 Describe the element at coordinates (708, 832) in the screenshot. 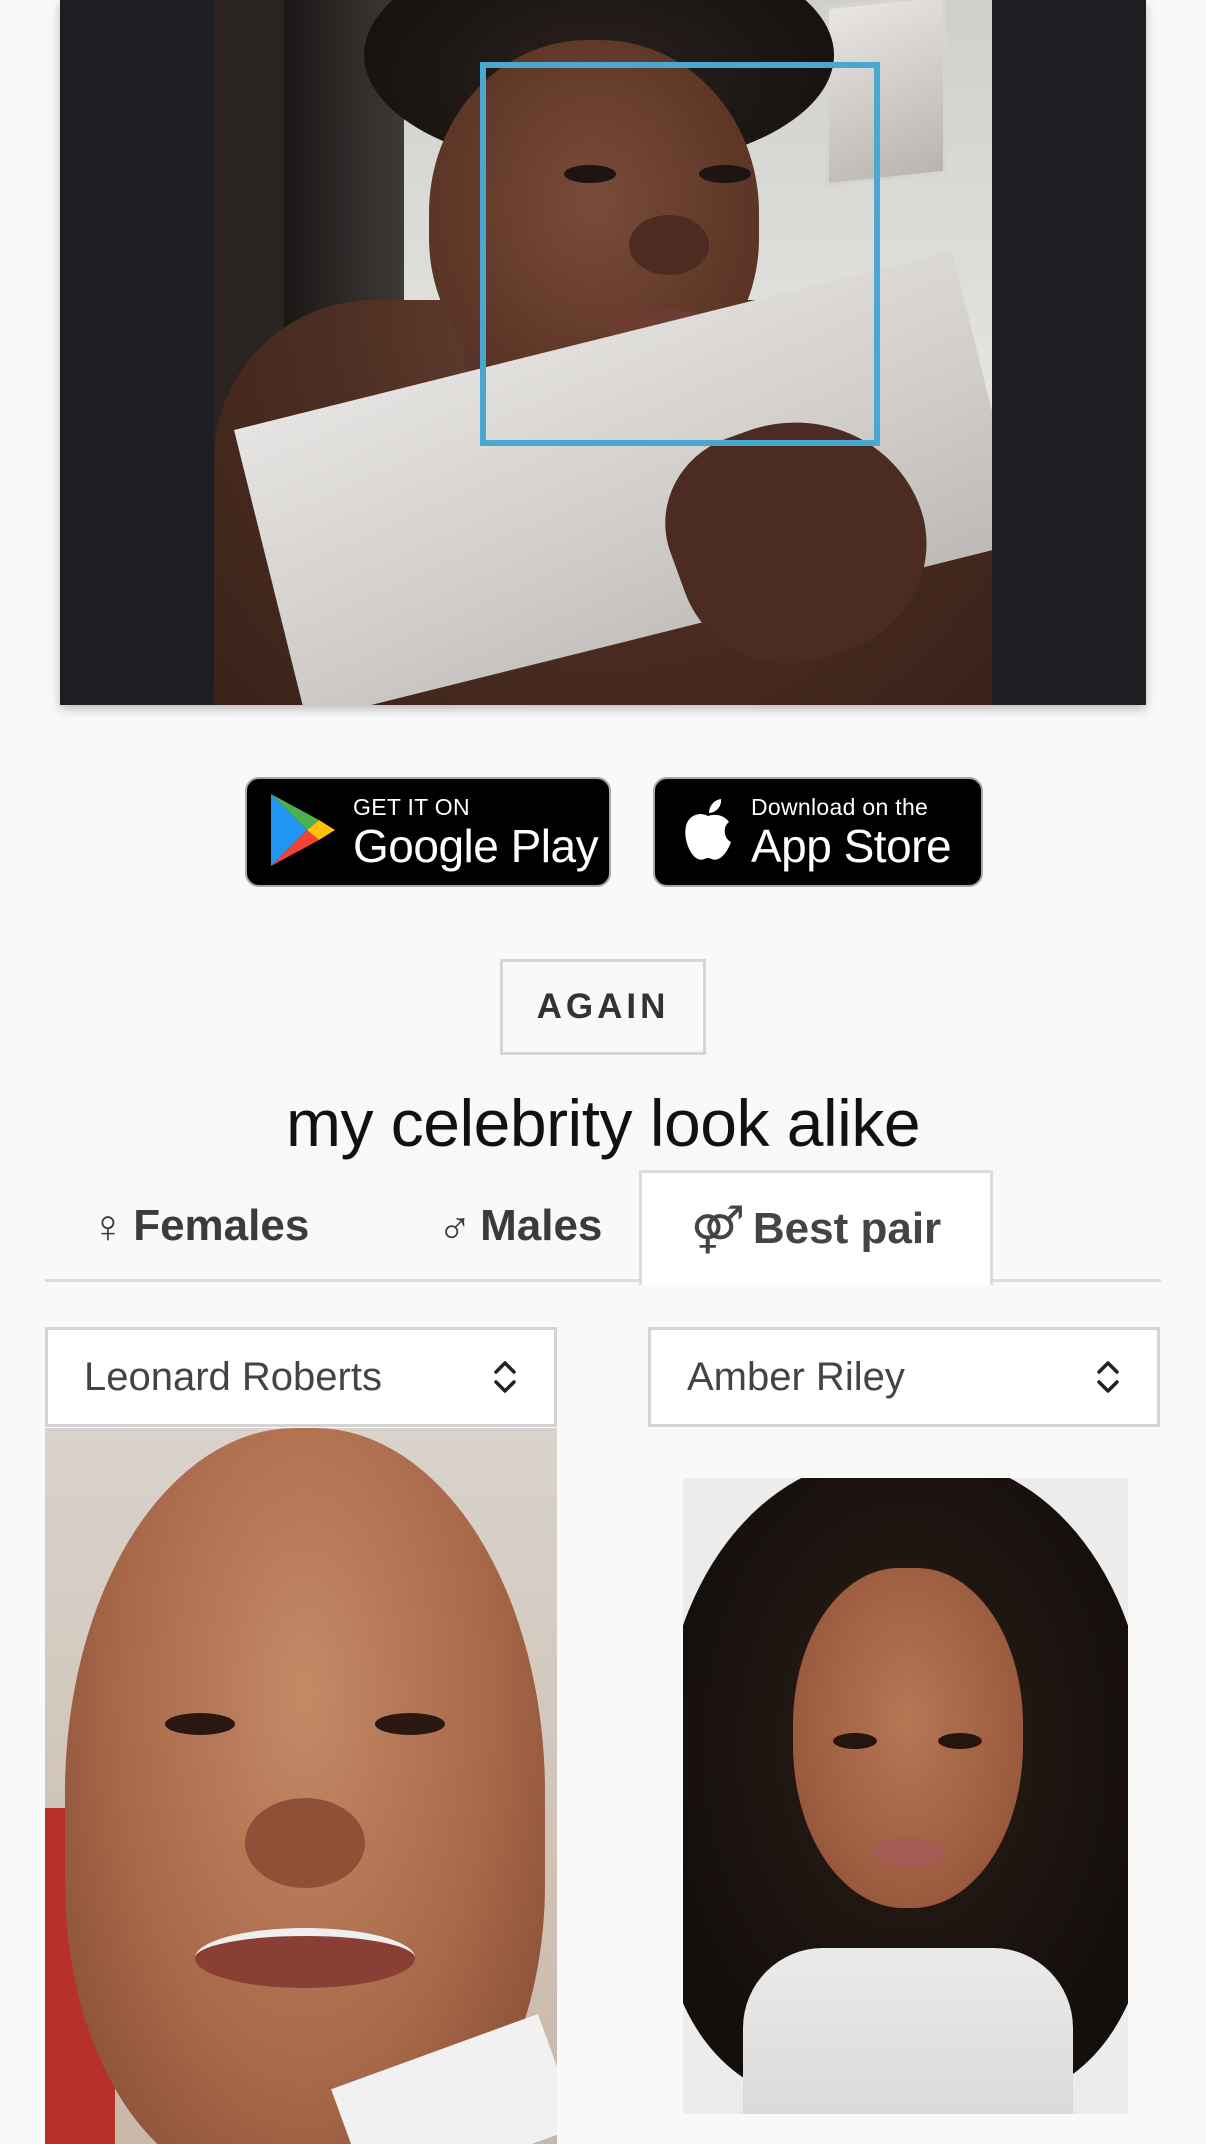

I see `apple-icon` at that location.